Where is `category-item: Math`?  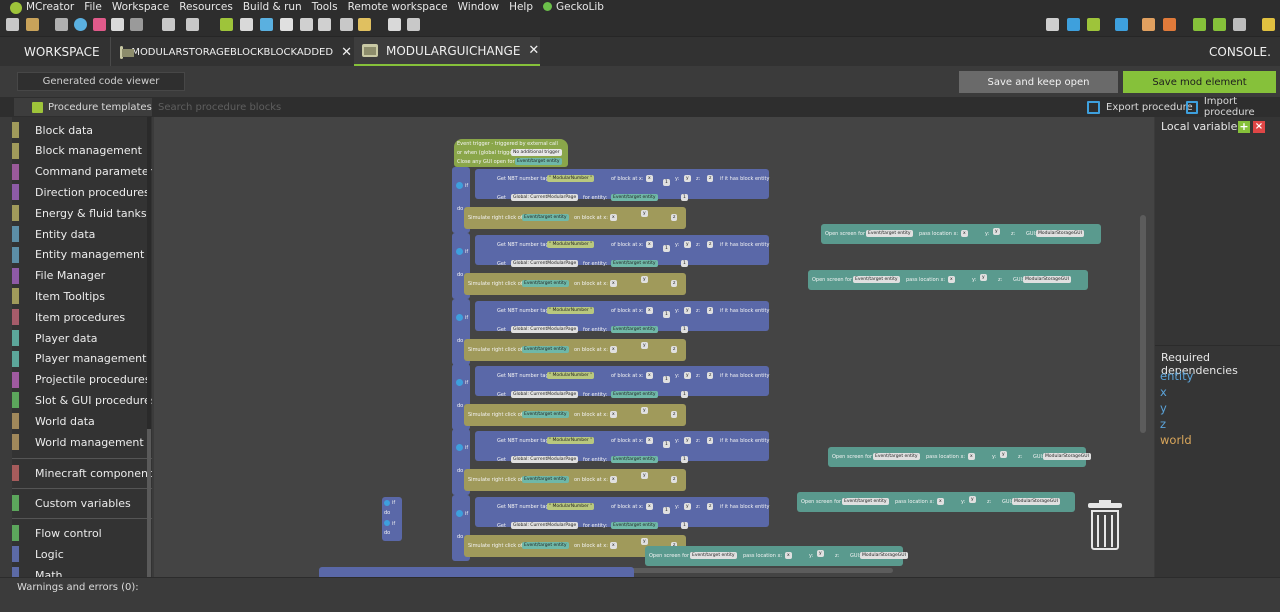
category-item: Math is located at coordinates (82, 571).